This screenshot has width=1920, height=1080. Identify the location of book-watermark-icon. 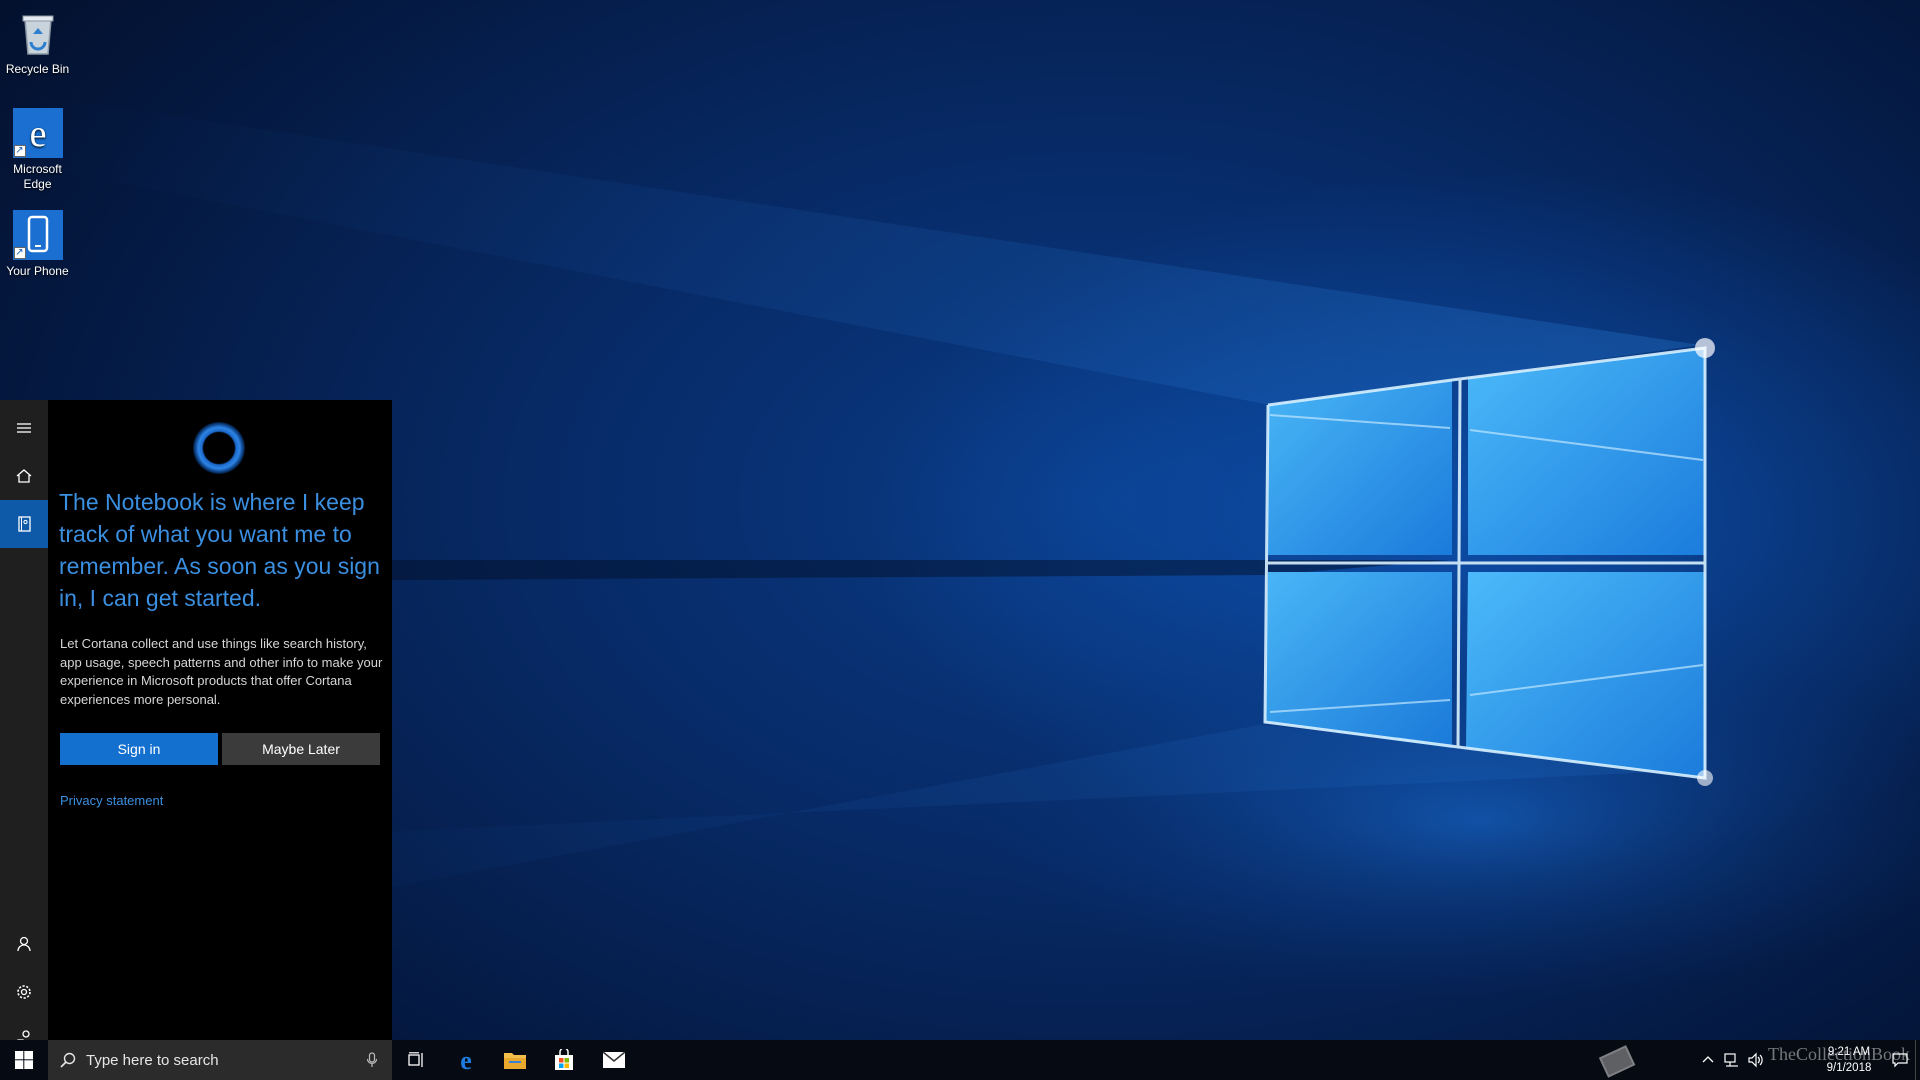
(1617, 1061).